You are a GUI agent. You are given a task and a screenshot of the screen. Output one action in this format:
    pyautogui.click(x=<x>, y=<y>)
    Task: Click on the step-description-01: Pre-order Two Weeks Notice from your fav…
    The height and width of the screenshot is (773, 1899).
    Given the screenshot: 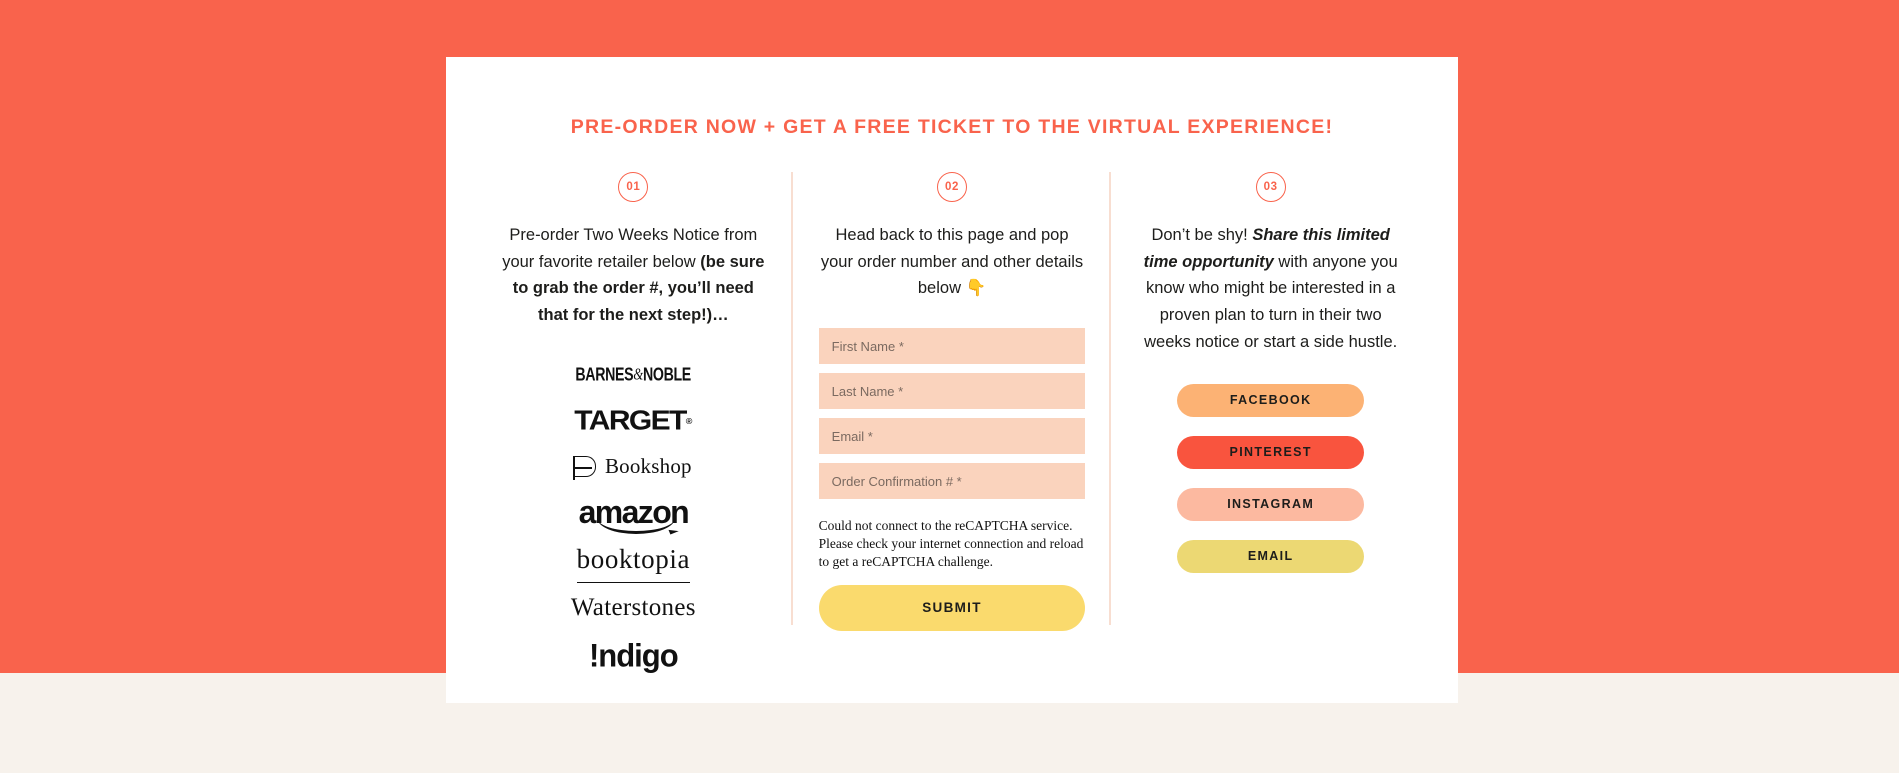 What is the action you would take?
    pyautogui.click(x=633, y=275)
    